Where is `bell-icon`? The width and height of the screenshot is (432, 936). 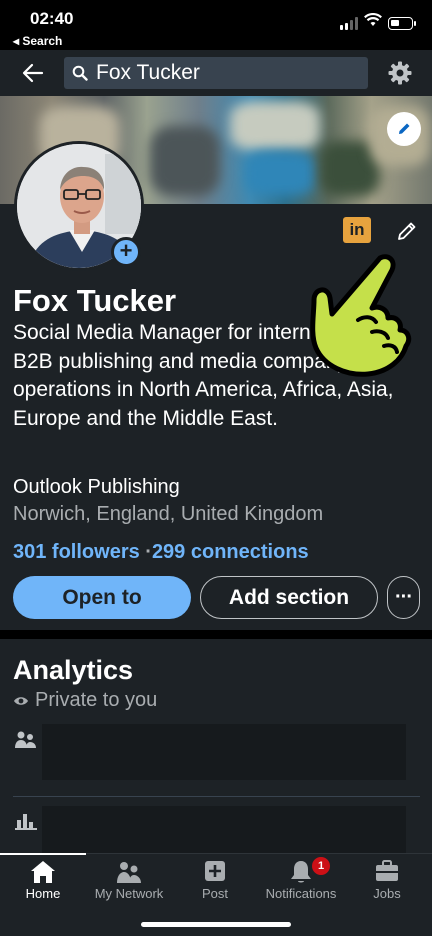
bell-icon is located at coordinates (301, 872).